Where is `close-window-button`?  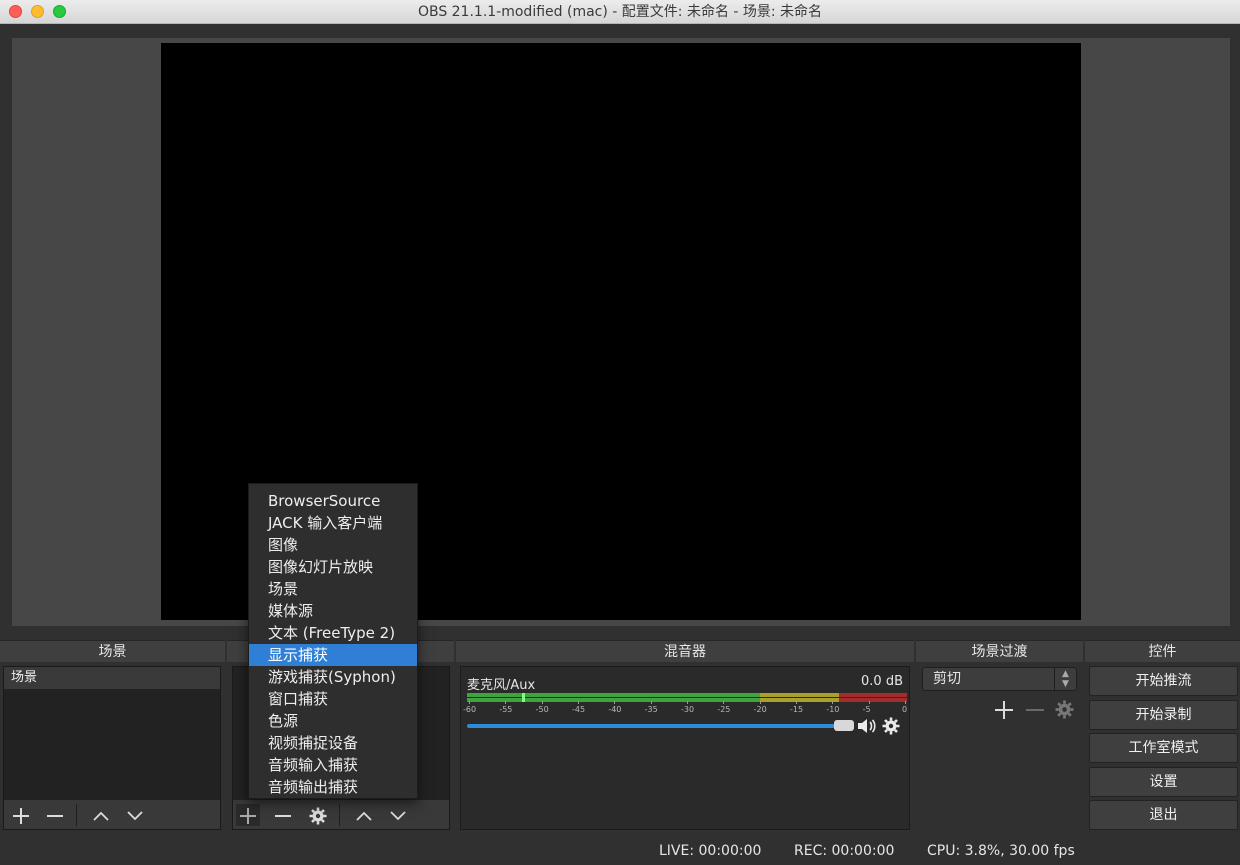
close-window-button is located at coordinates (15, 11).